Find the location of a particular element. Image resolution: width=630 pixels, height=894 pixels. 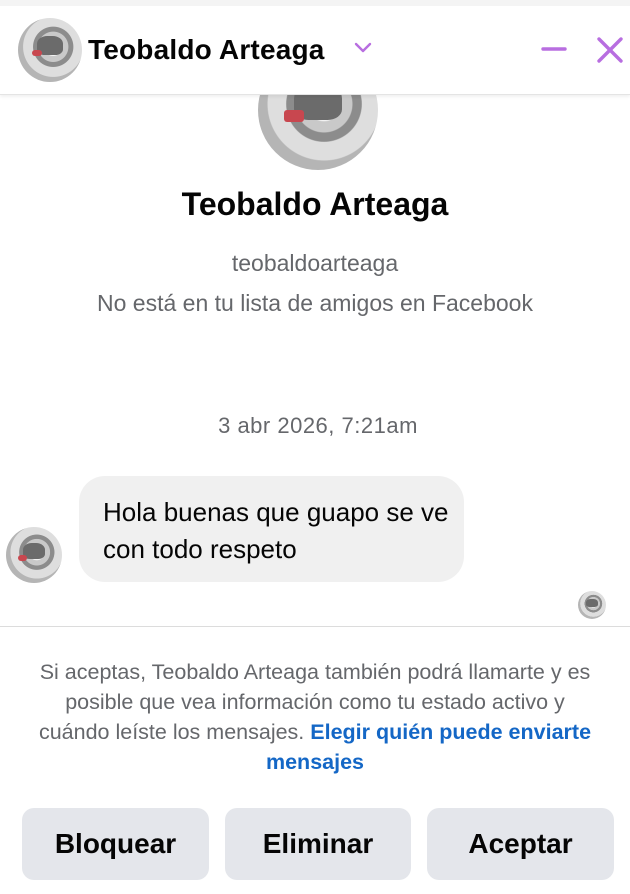

chevron-down-icon is located at coordinates (363, 47).